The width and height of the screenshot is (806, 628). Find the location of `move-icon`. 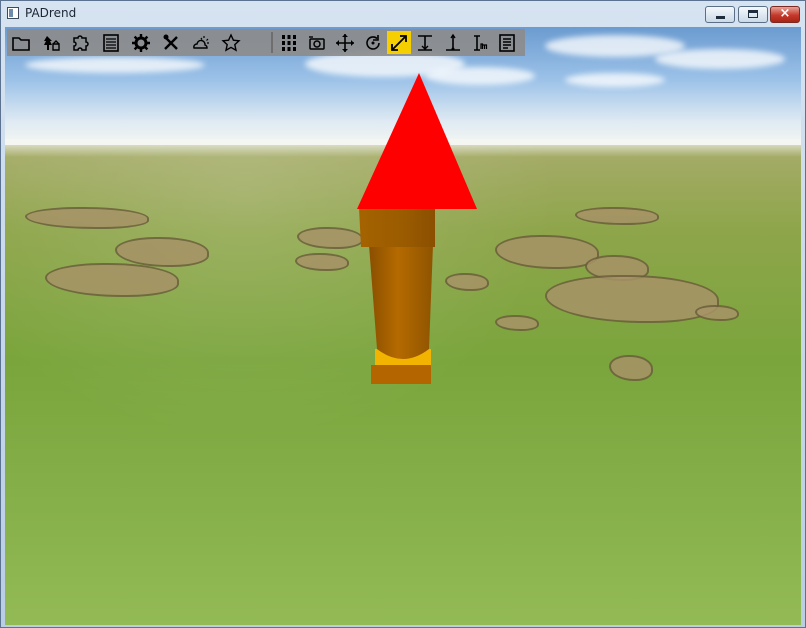

move-icon is located at coordinates (345, 42).